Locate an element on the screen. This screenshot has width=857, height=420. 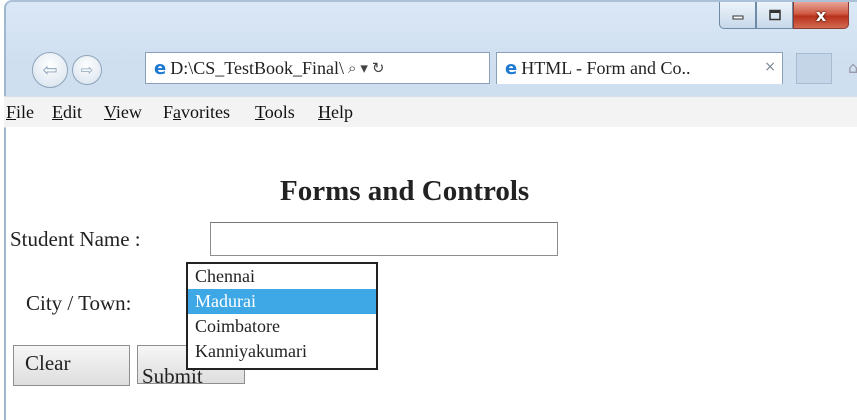
student-name-input is located at coordinates (384, 239).